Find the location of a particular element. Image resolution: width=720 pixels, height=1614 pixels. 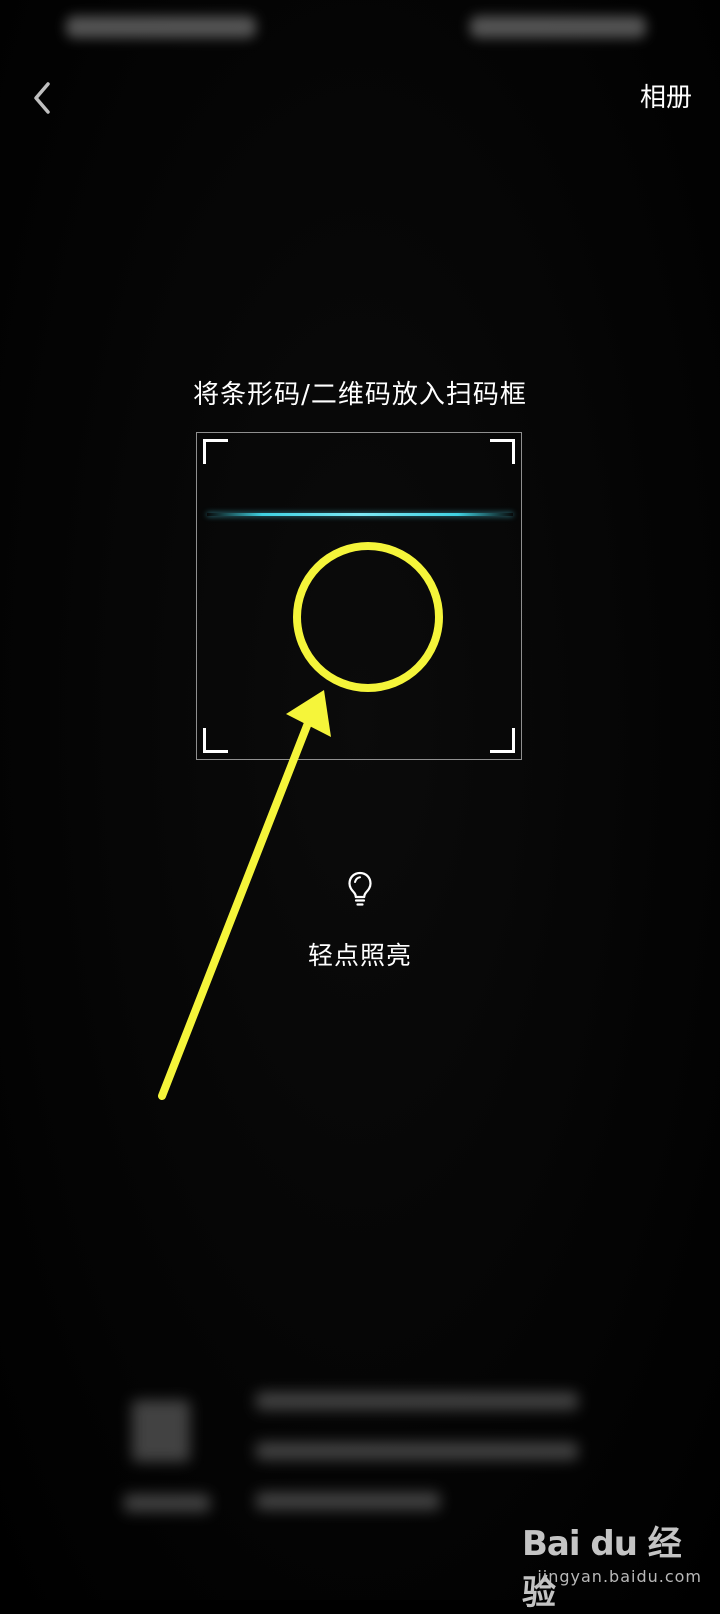

scan-frame-corner-top-right is located at coordinates (502, 451).